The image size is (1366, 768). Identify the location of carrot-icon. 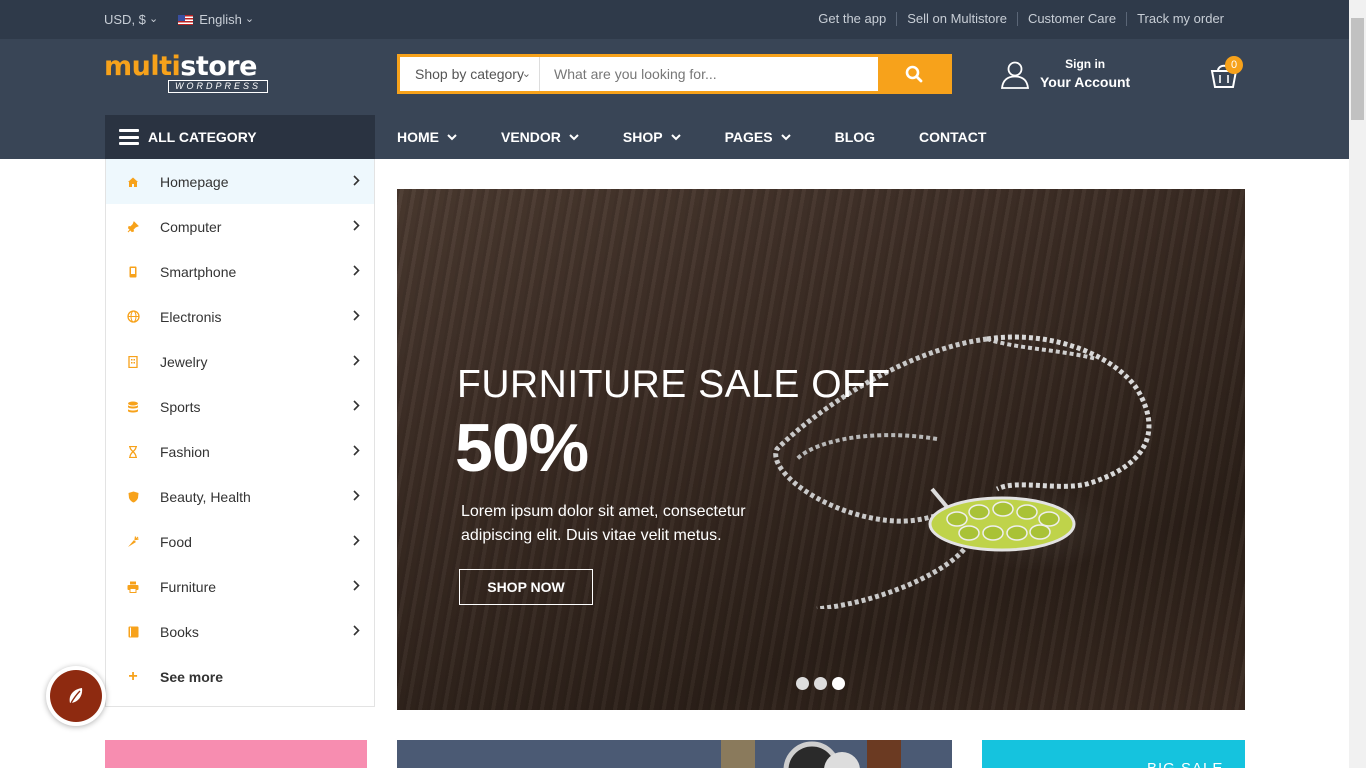
(133, 542).